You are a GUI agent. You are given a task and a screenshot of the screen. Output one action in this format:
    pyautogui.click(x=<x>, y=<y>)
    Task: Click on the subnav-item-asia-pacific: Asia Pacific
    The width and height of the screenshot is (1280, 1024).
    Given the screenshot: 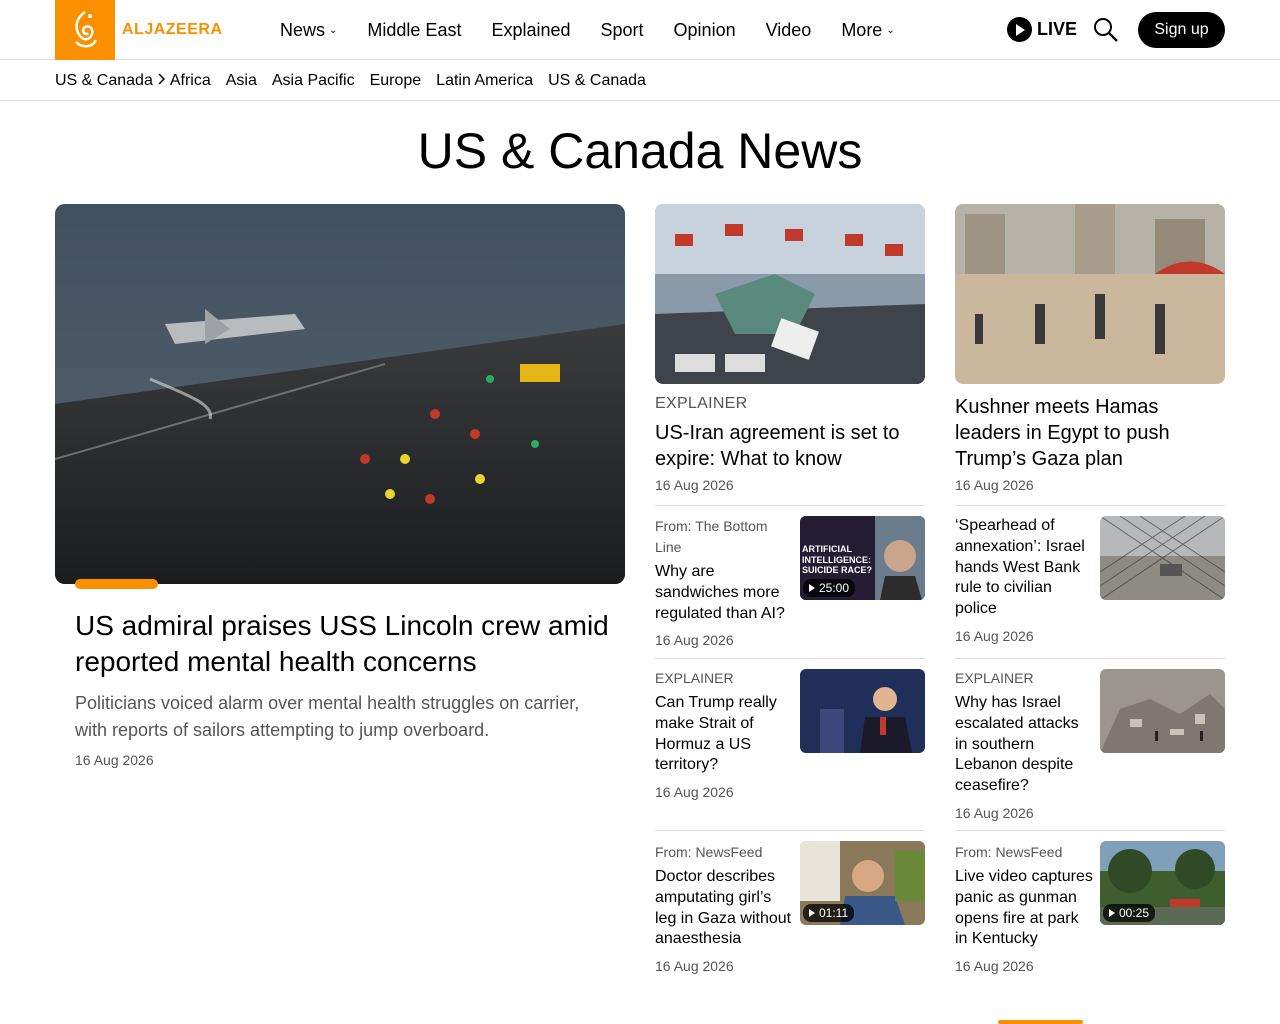 What is the action you would take?
    pyautogui.click(x=313, y=81)
    